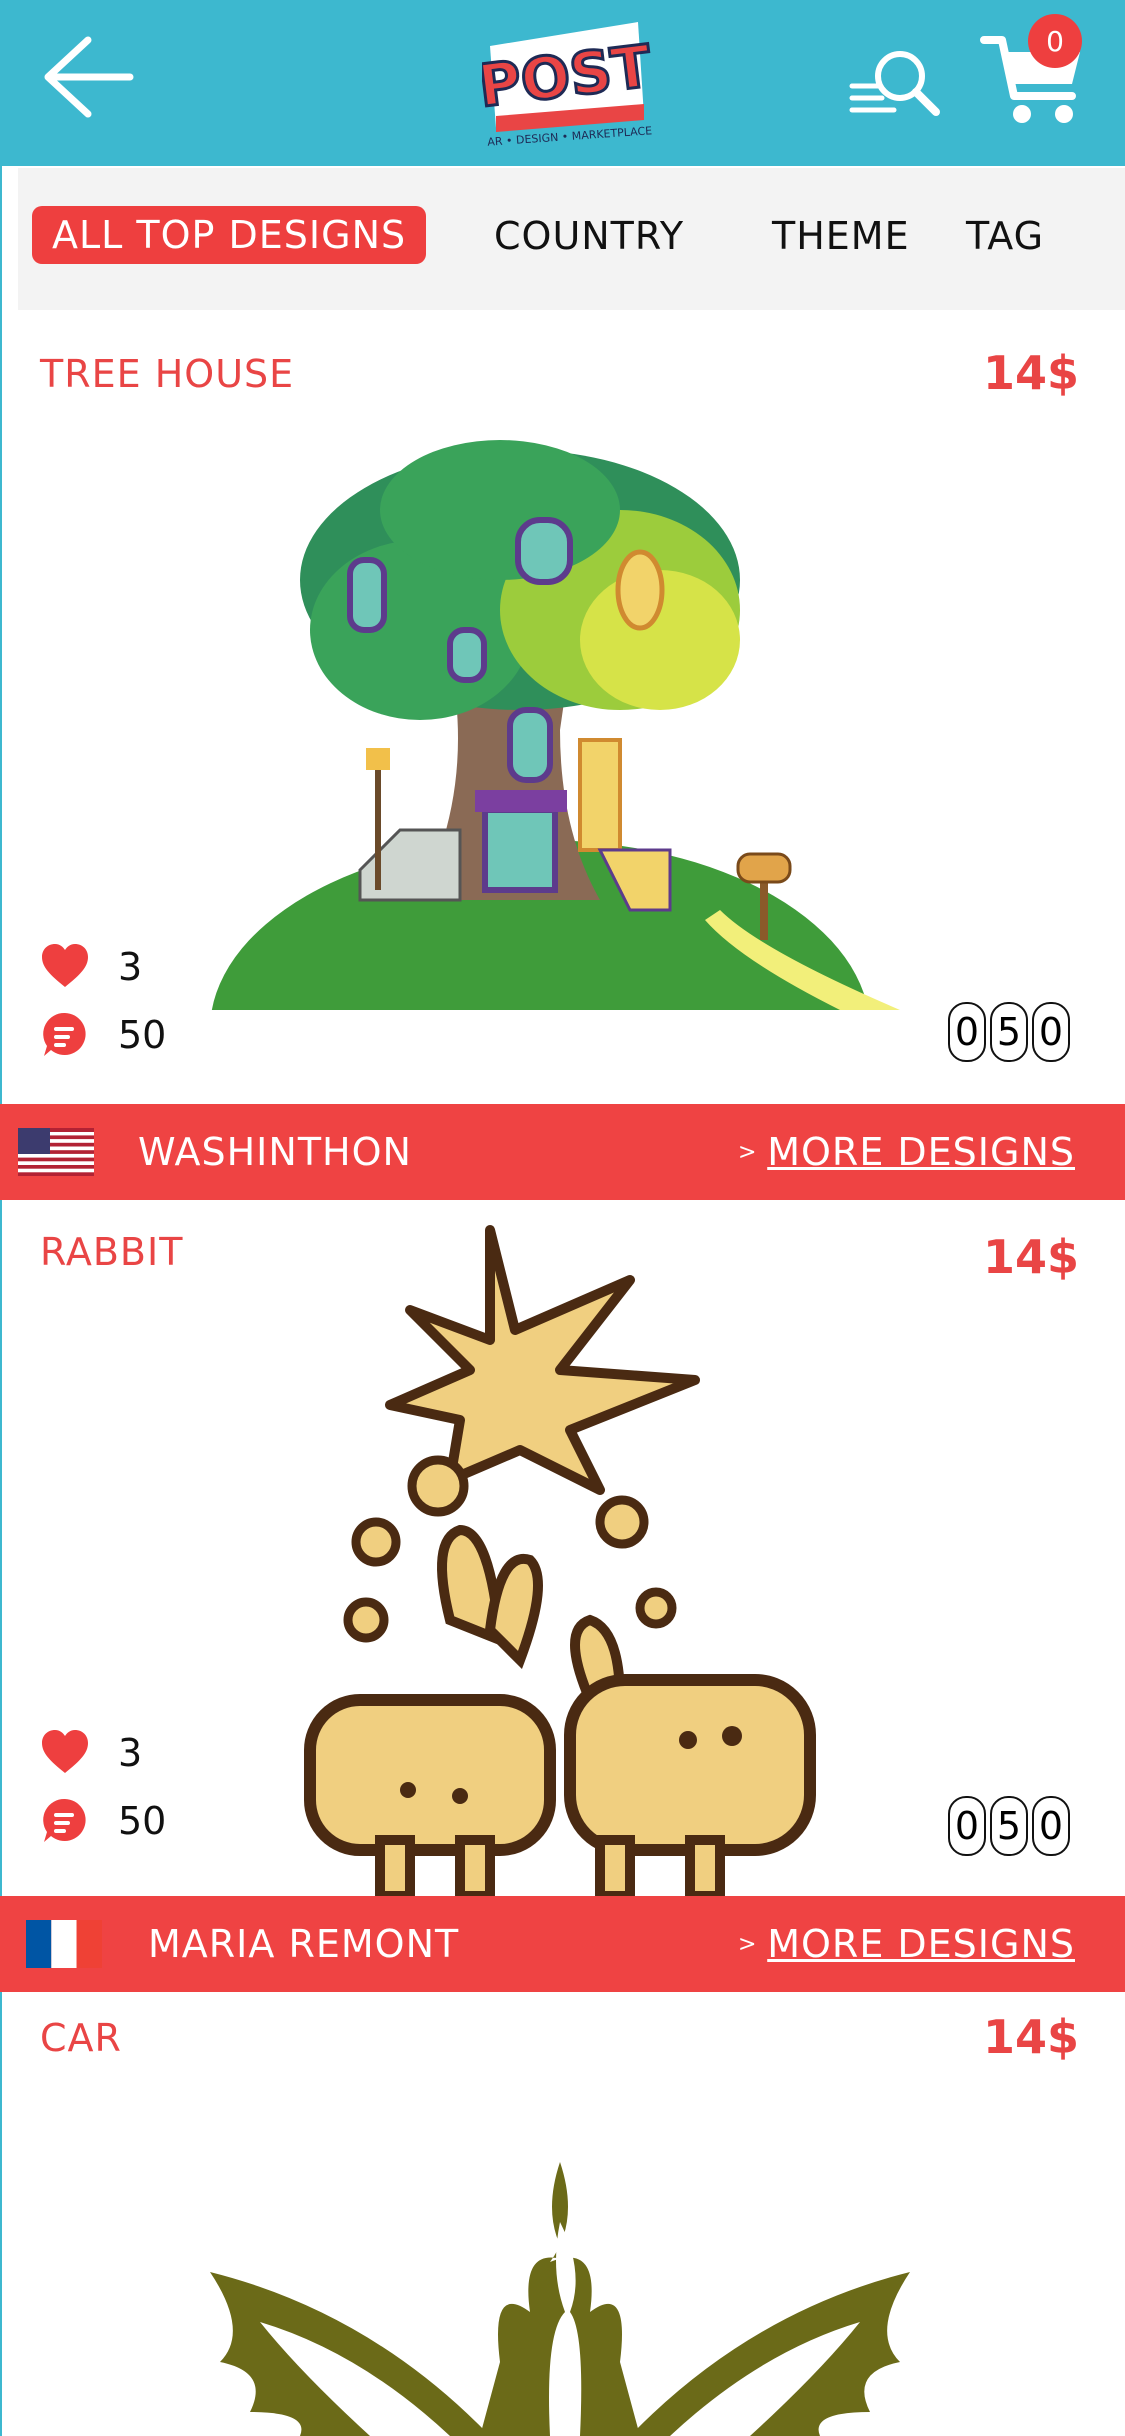 The width and height of the screenshot is (1125, 2436). Describe the element at coordinates (562, 1152) in the screenshot. I see `designer-banner: WASHINTHON > MORE DESIGNS` at that location.